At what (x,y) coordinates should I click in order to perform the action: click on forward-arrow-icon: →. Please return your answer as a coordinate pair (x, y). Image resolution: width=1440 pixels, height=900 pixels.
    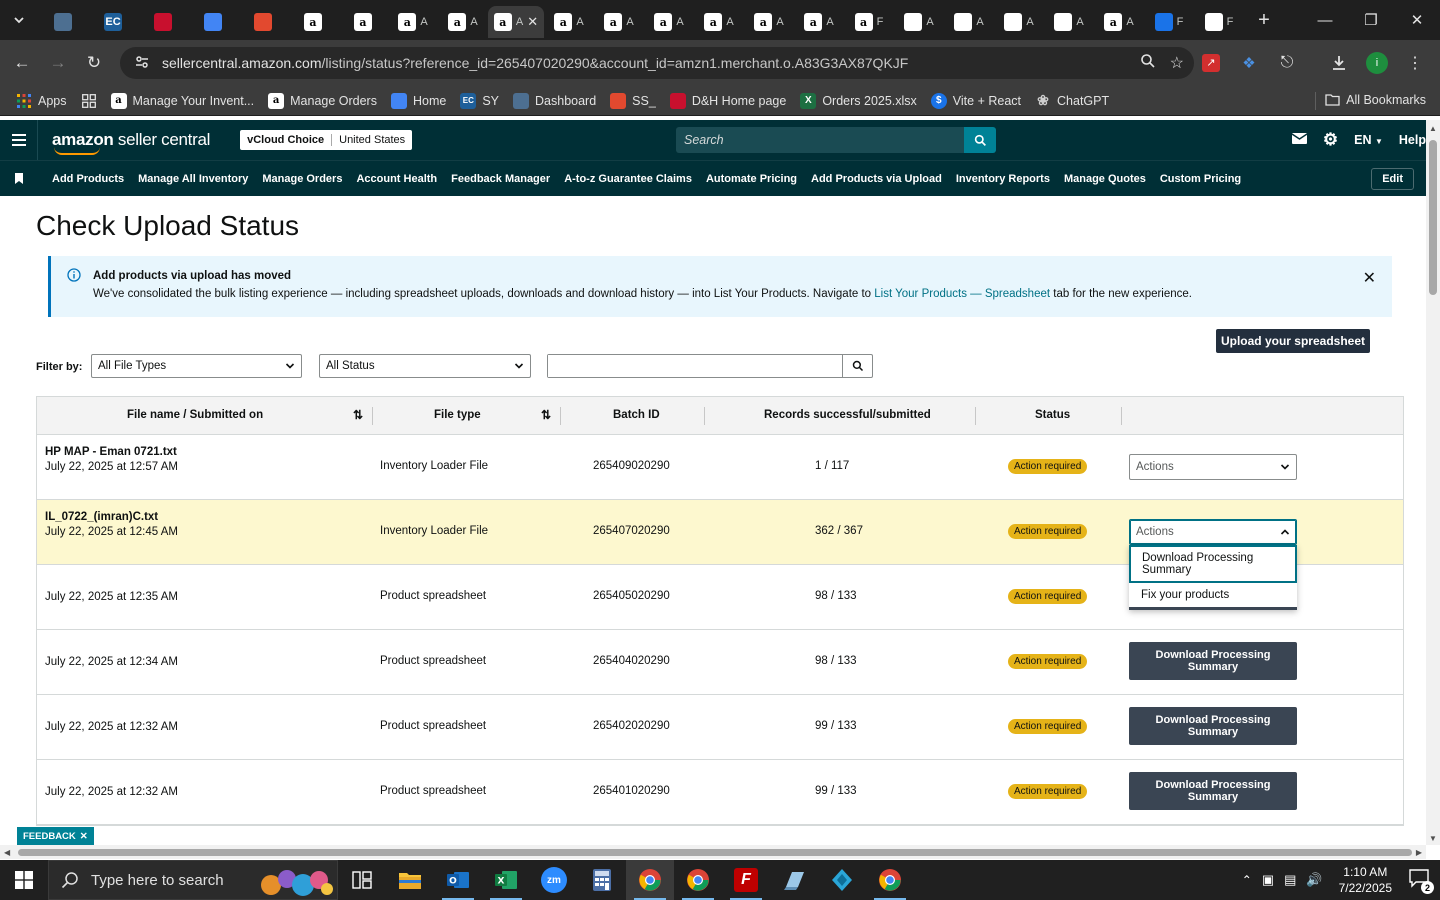
    Looking at the image, I should click on (58, 63).